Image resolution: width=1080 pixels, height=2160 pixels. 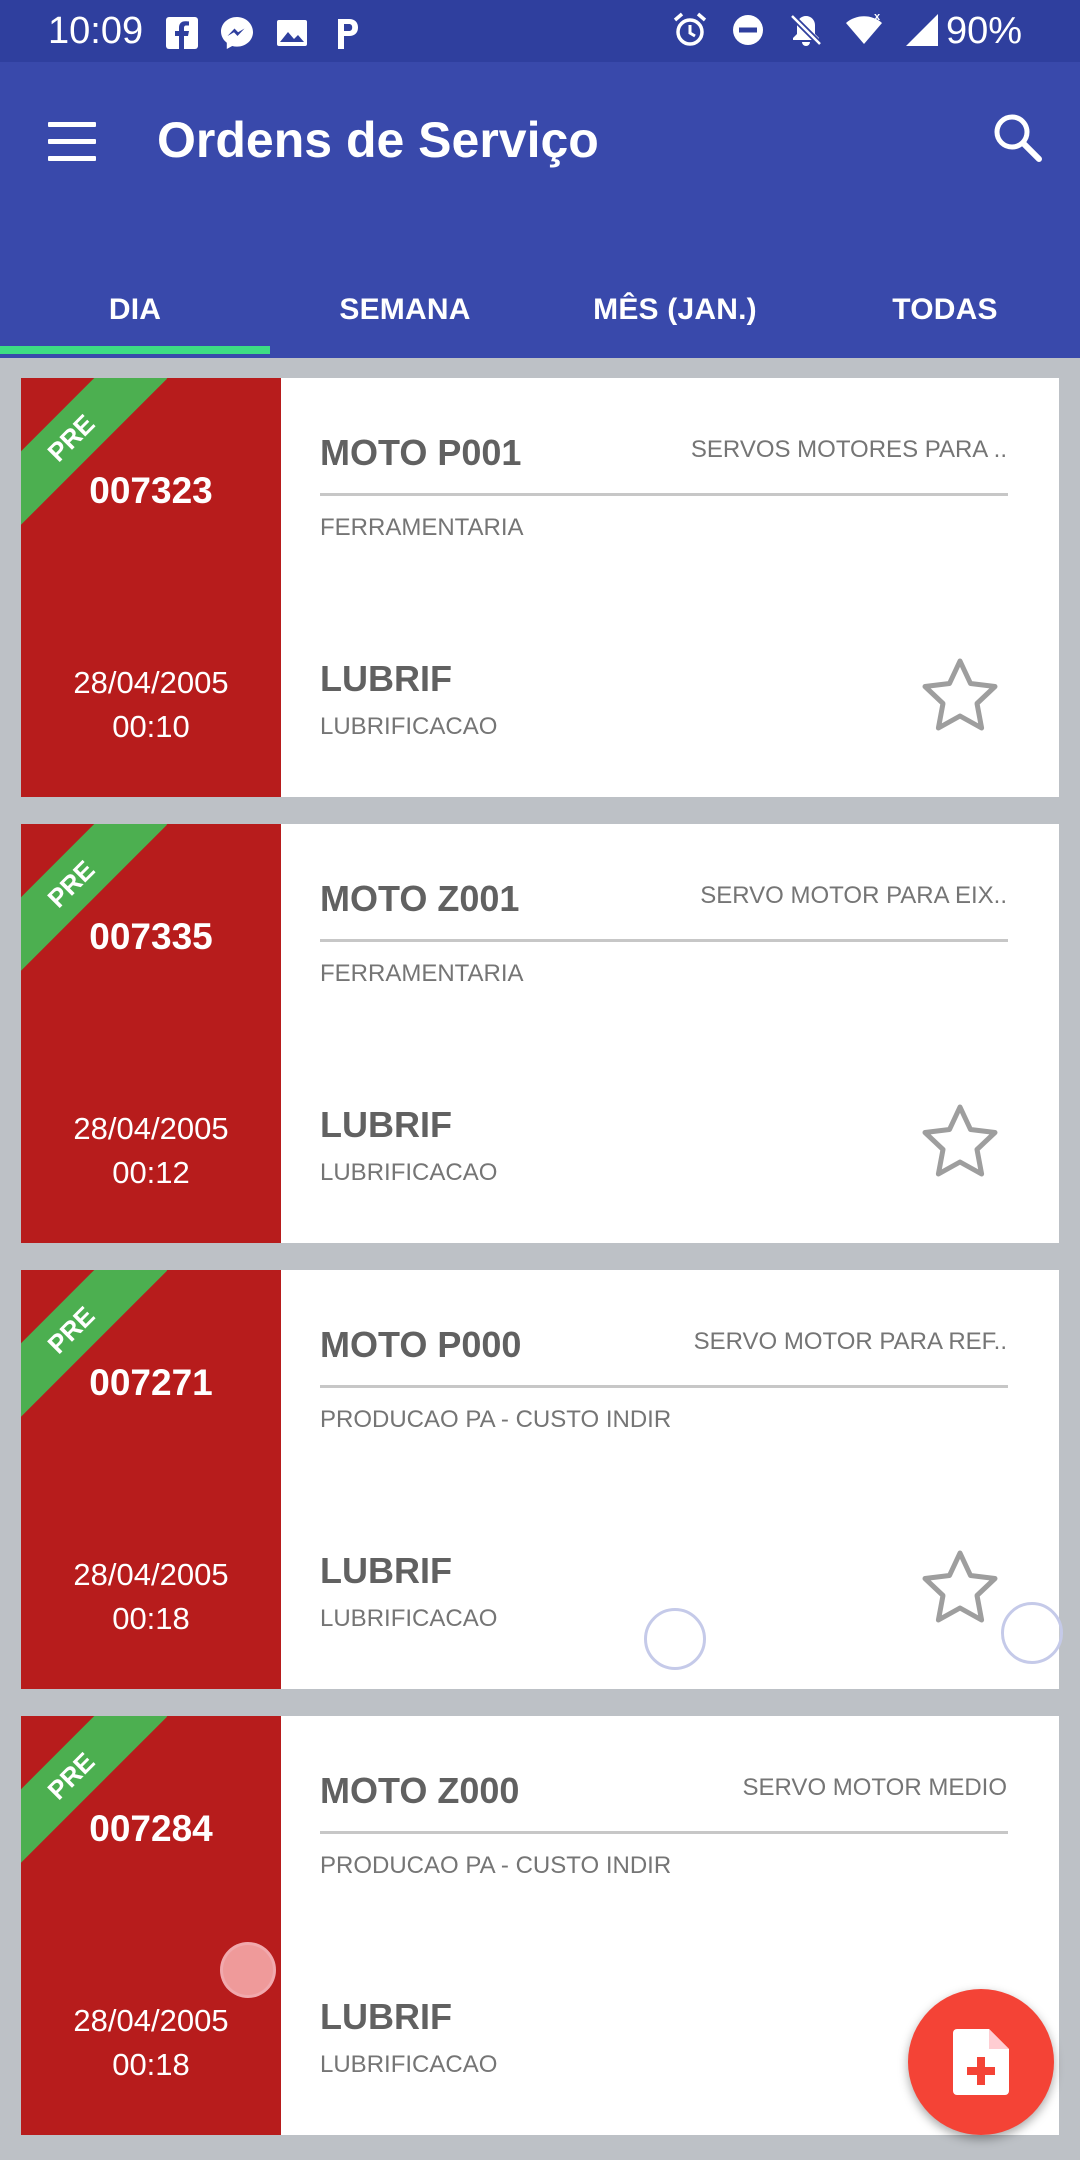 I want to click on status-bar: 10:09 x 90%, so click(x=540, y=31).